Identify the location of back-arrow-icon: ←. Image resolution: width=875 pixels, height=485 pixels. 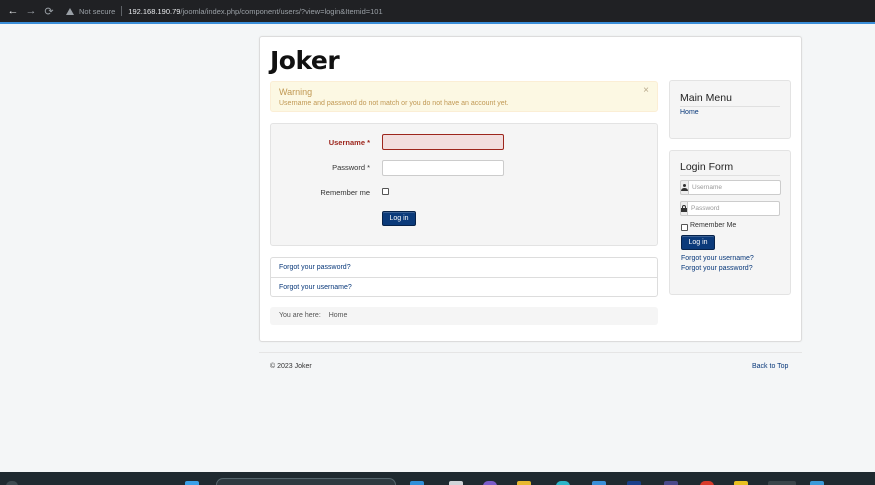
(13, 11).